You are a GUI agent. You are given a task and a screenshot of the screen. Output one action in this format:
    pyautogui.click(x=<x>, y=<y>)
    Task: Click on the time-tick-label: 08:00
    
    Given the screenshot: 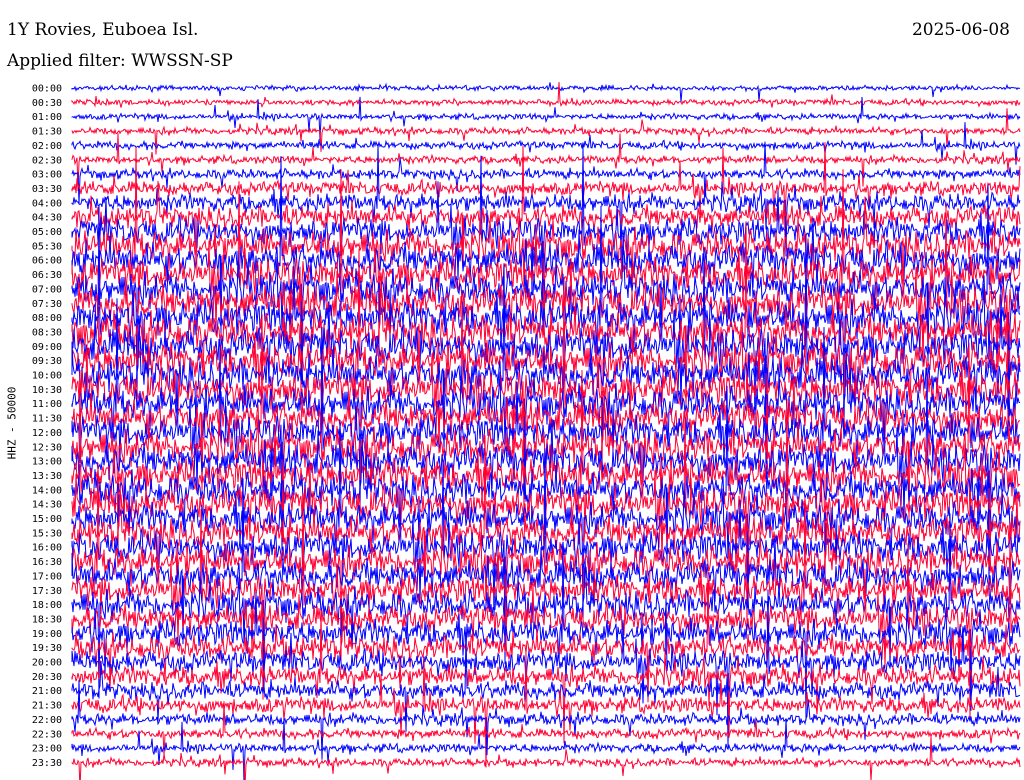 What is the action you would take?
    pyautogui.click(x=47, y=318)
    